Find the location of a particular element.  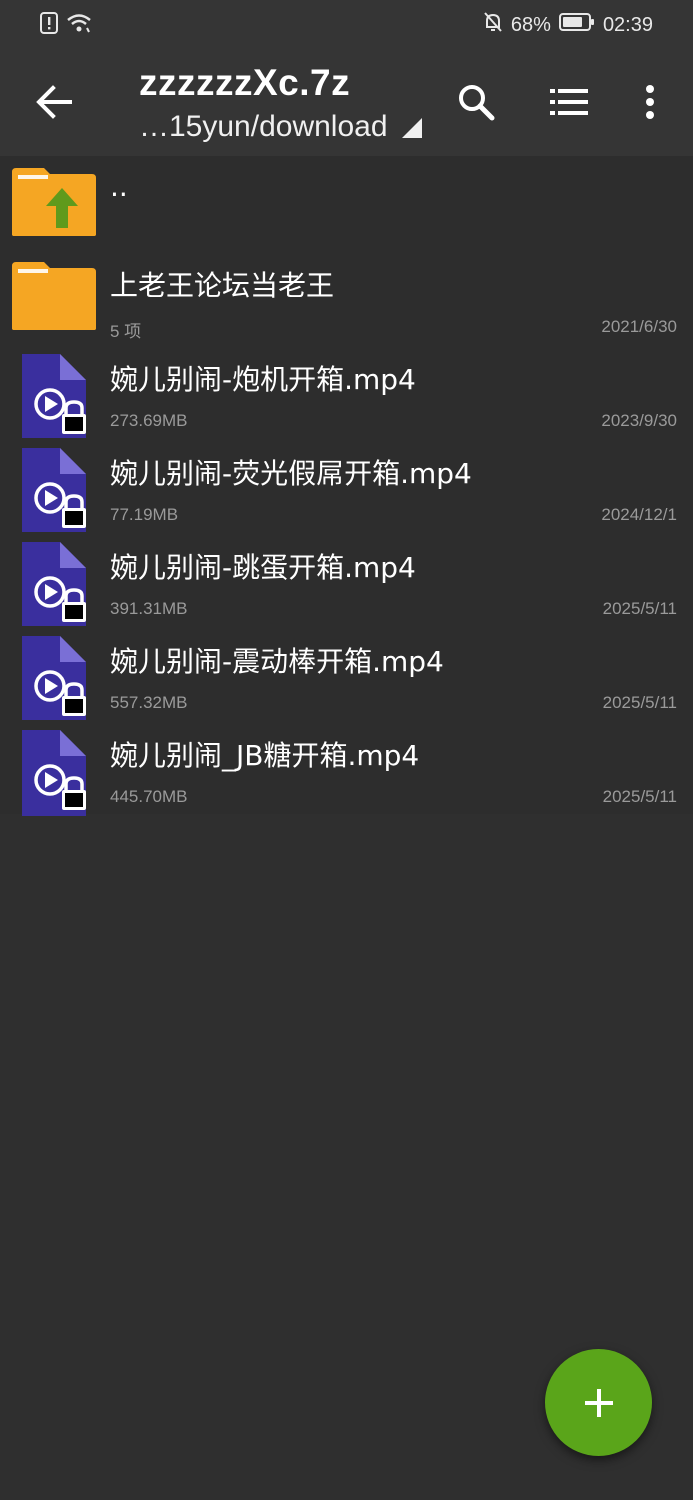

folder-name: 上老王论坛当老王 is located at coordinates (222, 285).